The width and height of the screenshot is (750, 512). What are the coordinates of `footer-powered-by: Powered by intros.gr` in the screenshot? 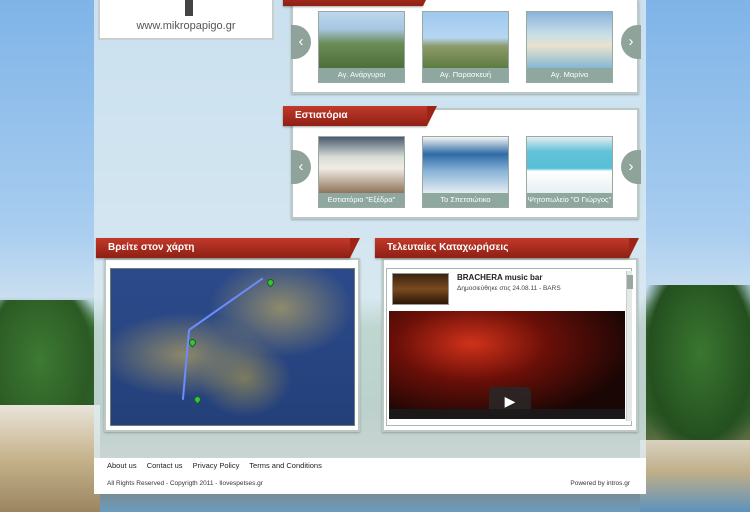 It's located at (600, 483).